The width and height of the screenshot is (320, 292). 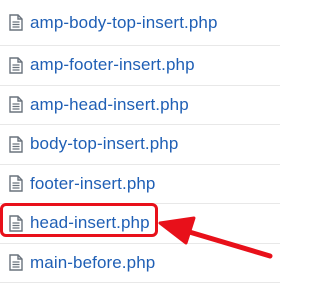 What do you see at coordinates (104, 144) in the screenshot?
I see `file-link: body-top-insert.php` at bounding box center [104, 144].